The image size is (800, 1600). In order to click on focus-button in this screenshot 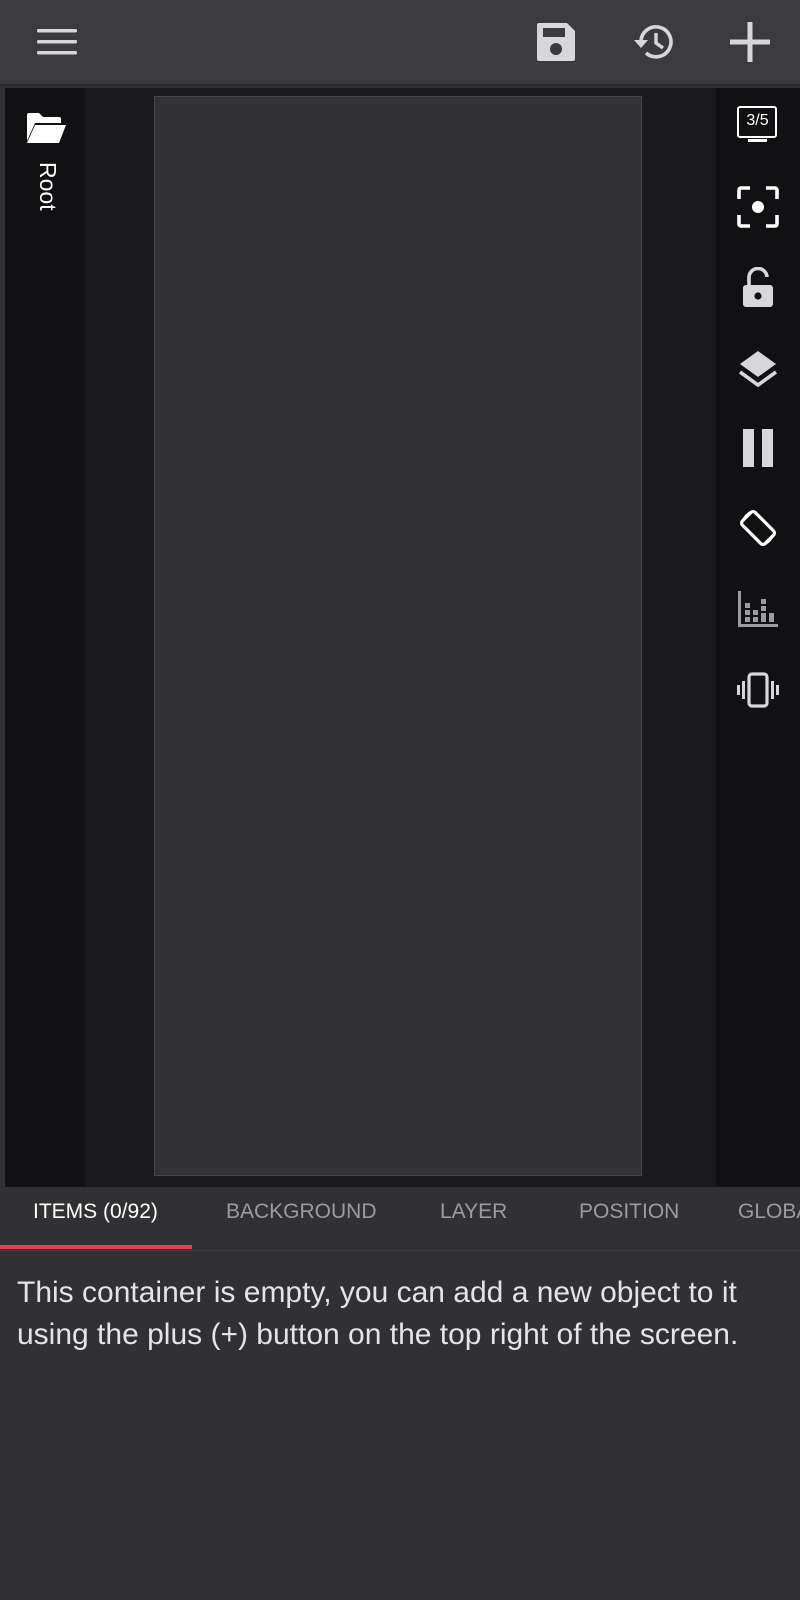, I will do `click(758, 207)`.